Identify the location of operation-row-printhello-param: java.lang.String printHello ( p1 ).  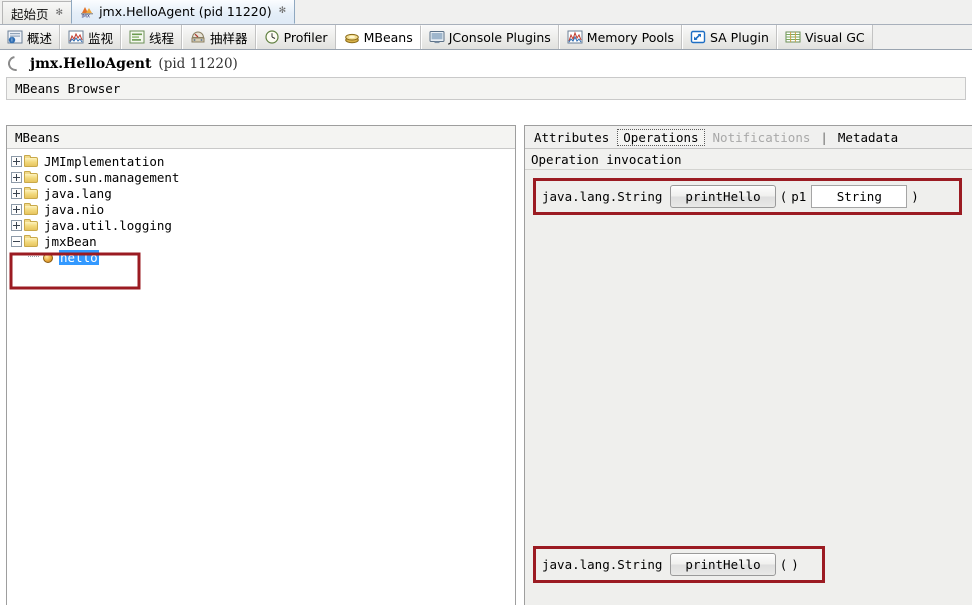
(732, 196).